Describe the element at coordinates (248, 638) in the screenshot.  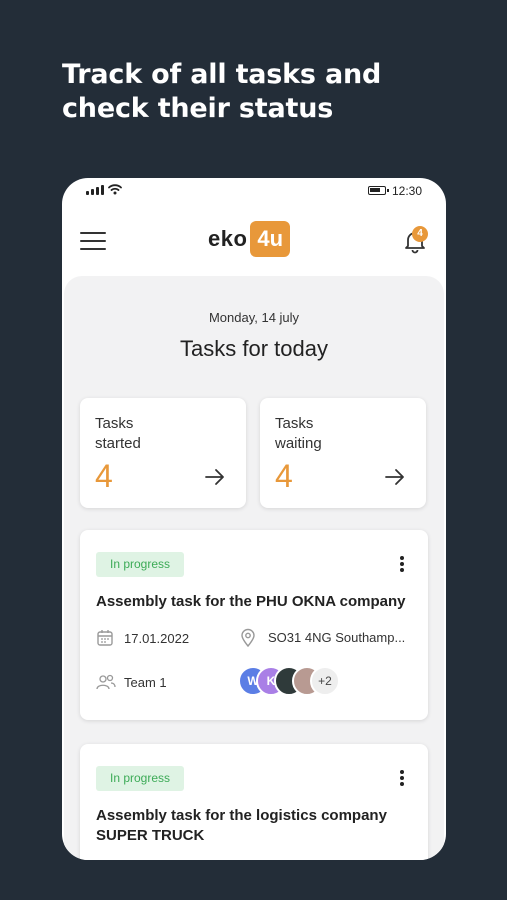
I see `location-pin-icon` at that location.